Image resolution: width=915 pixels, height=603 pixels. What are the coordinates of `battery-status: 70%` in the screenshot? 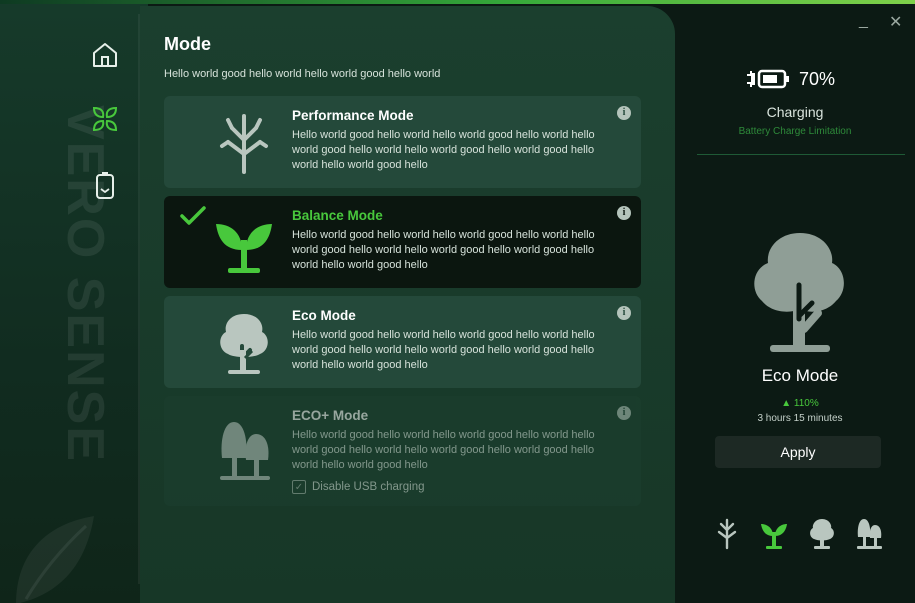 It's located at (790, 79).